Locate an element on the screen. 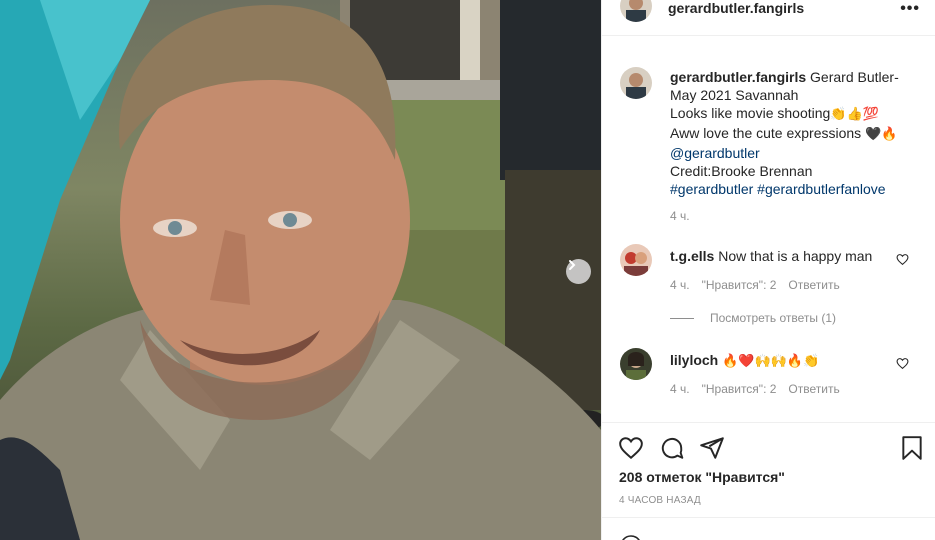  comment-username: t.g.ells is located at coordinates (692, 256).